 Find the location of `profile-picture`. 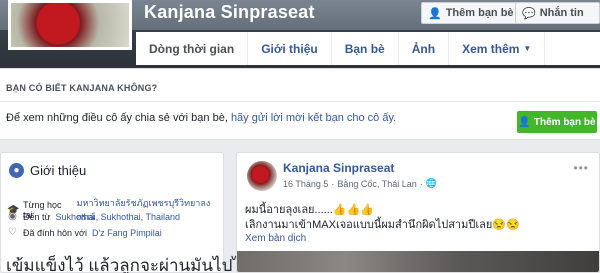

profile-picture is located at coordinates (70, 25).